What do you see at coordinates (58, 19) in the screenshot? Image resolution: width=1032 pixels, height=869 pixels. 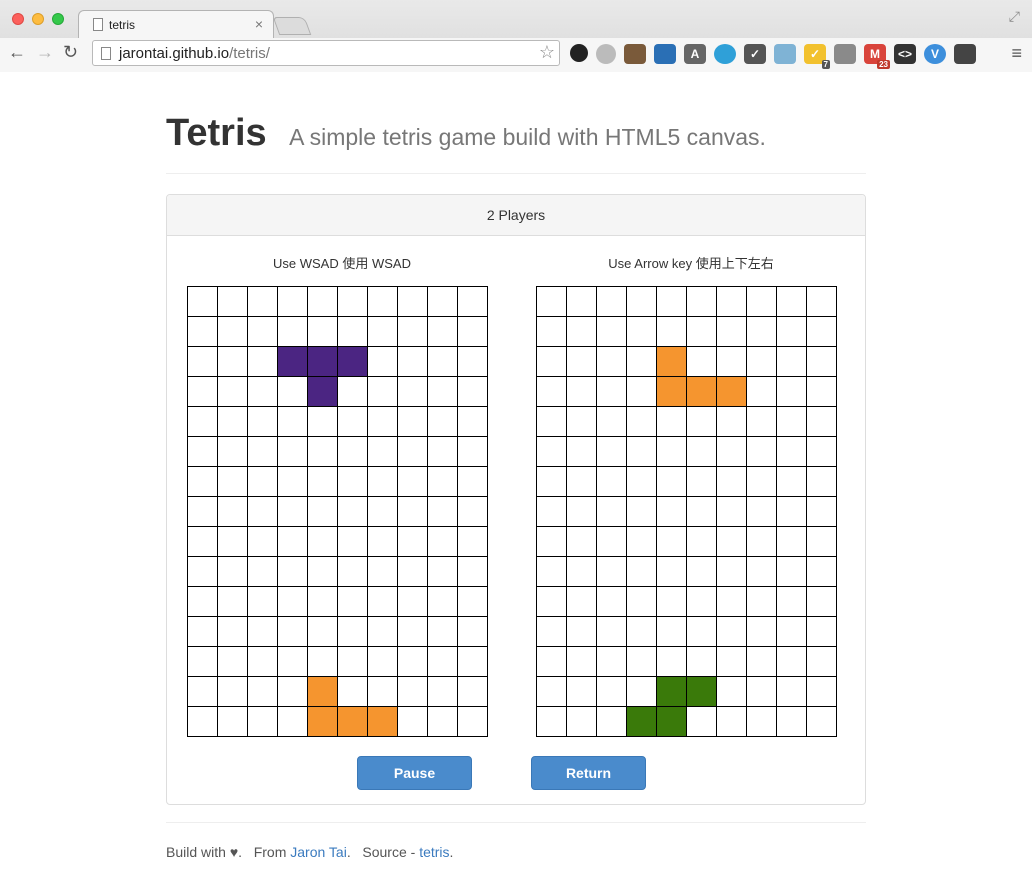 I see `window-maximize-button` at bounding box center [58, 19].